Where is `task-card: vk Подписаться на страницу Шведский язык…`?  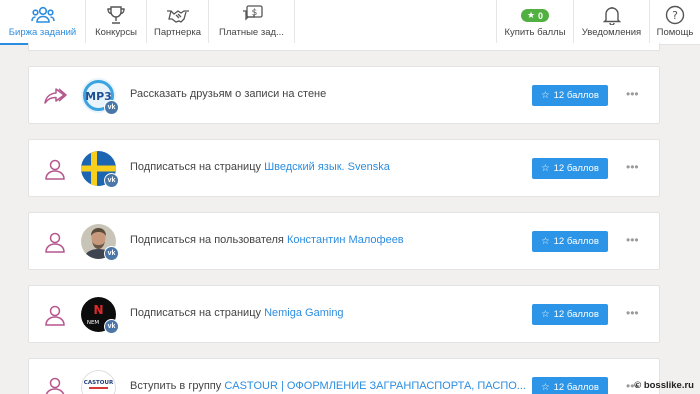
task-card: vk Подписаться на страницу Шведский язык… is located at coordinates (344, 168).